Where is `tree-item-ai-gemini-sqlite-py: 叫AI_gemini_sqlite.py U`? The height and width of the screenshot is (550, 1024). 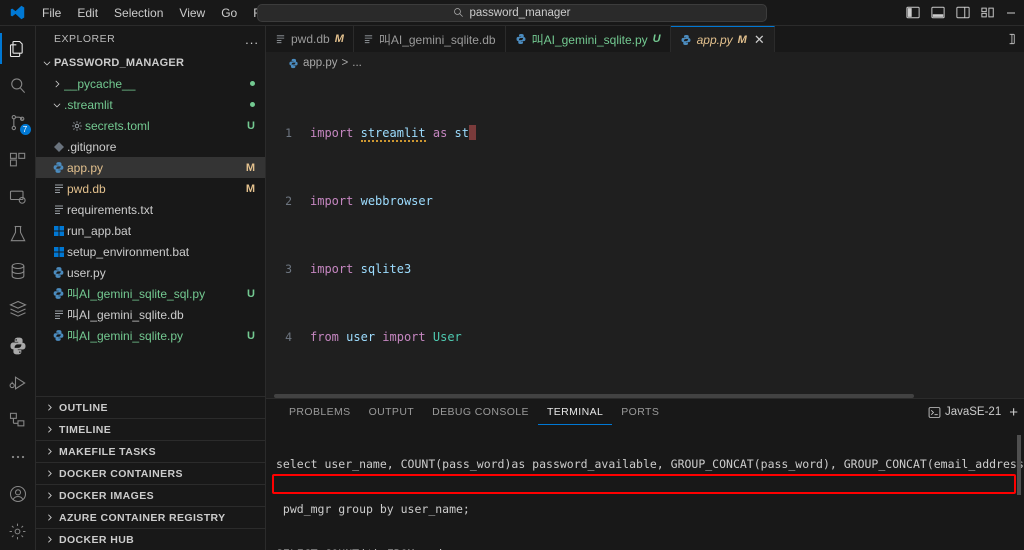 tree-item-ai-gemini-sqlite-py: 叫AI_gemini_sqlite.py U is located at coordinates (150, 335).